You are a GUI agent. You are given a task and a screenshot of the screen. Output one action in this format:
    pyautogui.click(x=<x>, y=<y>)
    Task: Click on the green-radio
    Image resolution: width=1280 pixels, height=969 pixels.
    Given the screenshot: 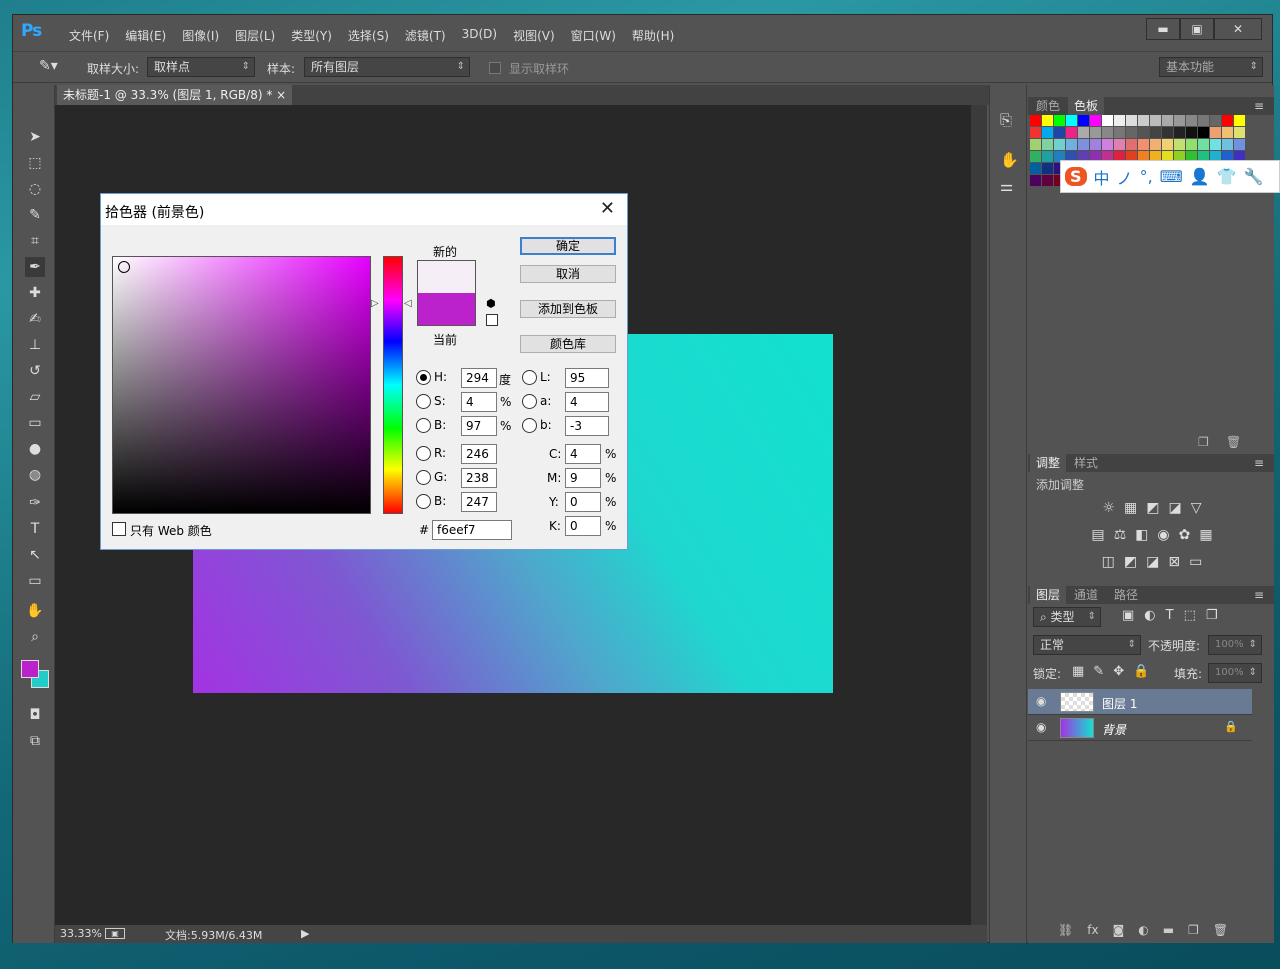 What is the action you would take?
    pyautogui.click(x=423, y=477)
    